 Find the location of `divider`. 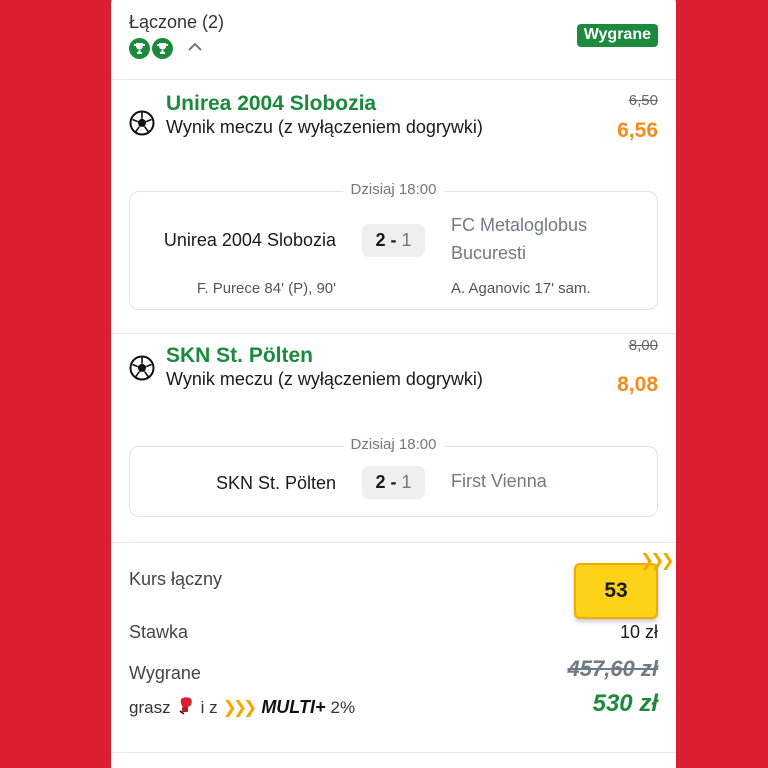

divider is located at coordinates (393, 752).